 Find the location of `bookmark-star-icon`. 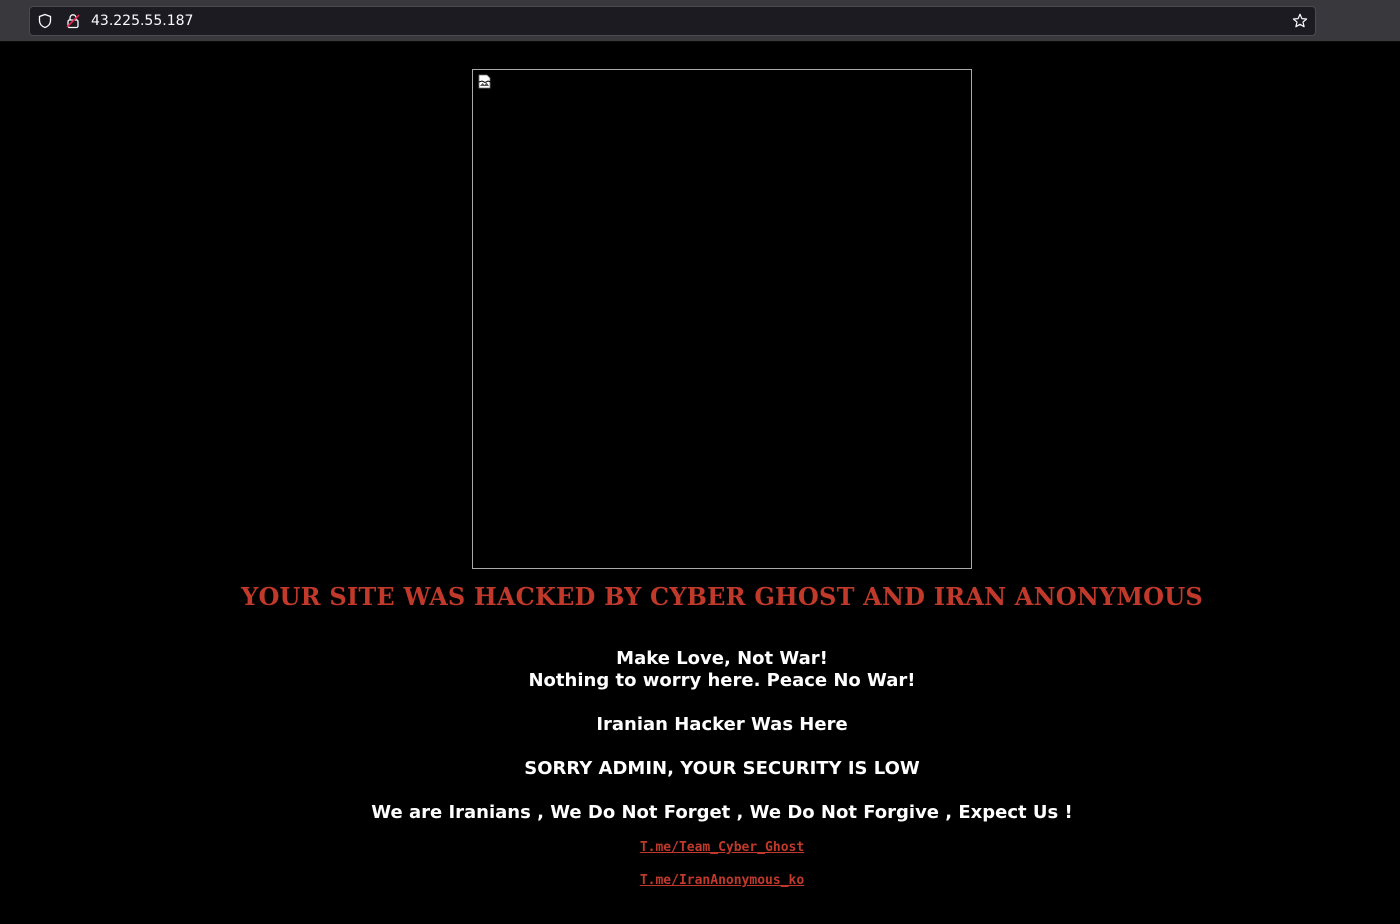

bookmark-star-icon is located at coordinates (1300, 21).